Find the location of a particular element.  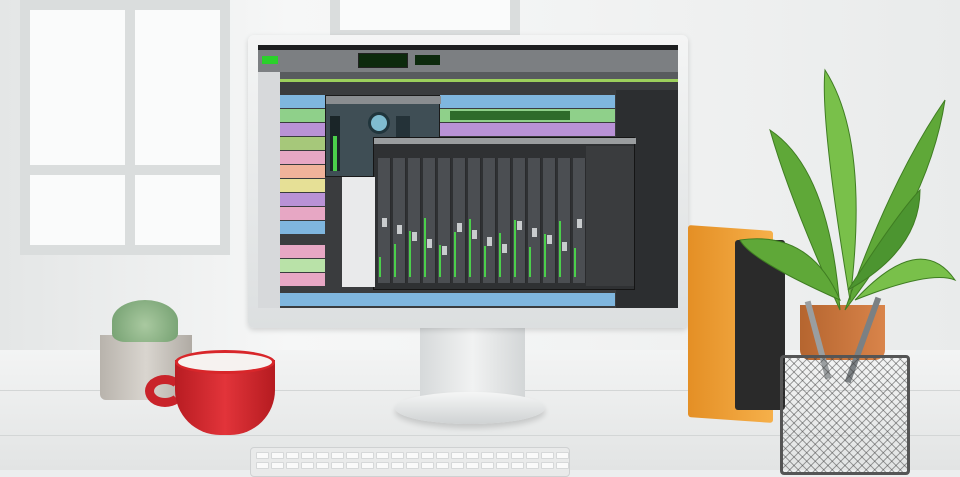

pencil-holder is located at coordinates (845, 415).